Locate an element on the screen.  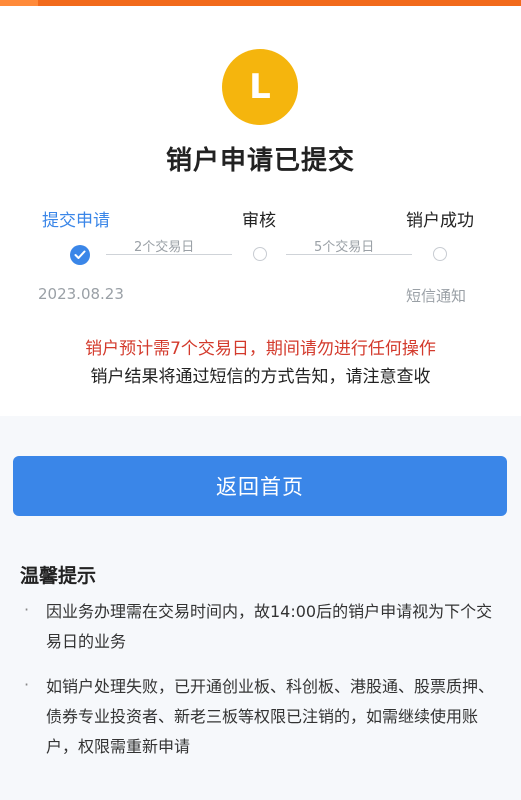
warning-text: 销户预计需7个交易日，期间请勿进行任何操作 is located at coordinates (260, 349).